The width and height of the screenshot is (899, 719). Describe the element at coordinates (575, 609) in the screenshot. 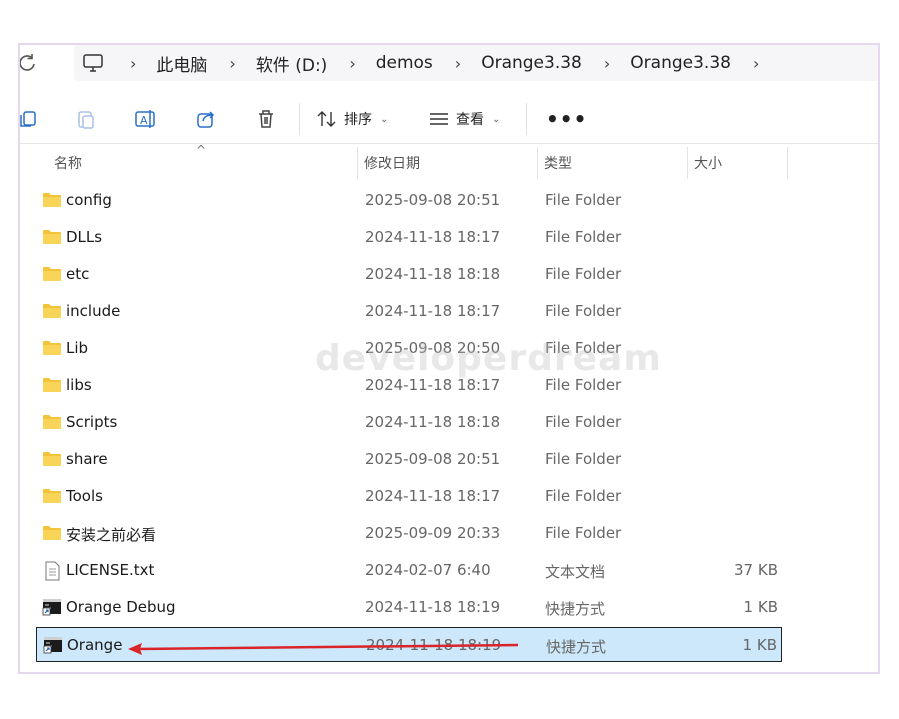

I see `file-type: 快捷方式` at that location.